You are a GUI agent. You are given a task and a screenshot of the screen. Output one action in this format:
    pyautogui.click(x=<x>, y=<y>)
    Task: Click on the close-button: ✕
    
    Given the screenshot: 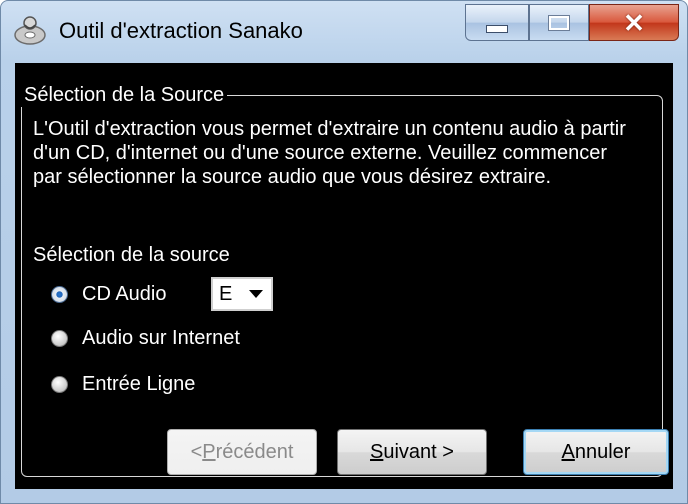 What is the action you would take?
    pyautogui.click(x=634, y=22)
    